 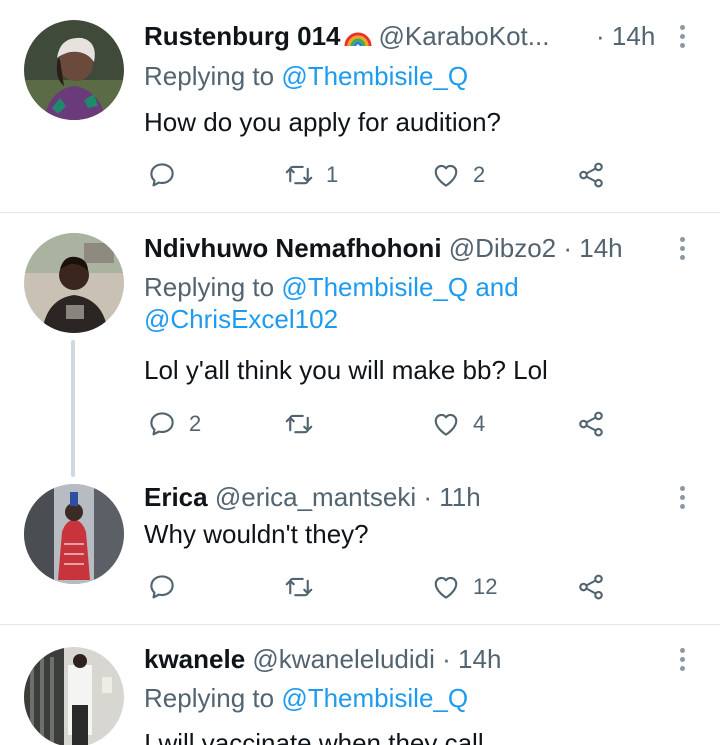 I want to click on tweet-header: kwanele @kwaneleludidi · 14h, so click(x=323, y=659).